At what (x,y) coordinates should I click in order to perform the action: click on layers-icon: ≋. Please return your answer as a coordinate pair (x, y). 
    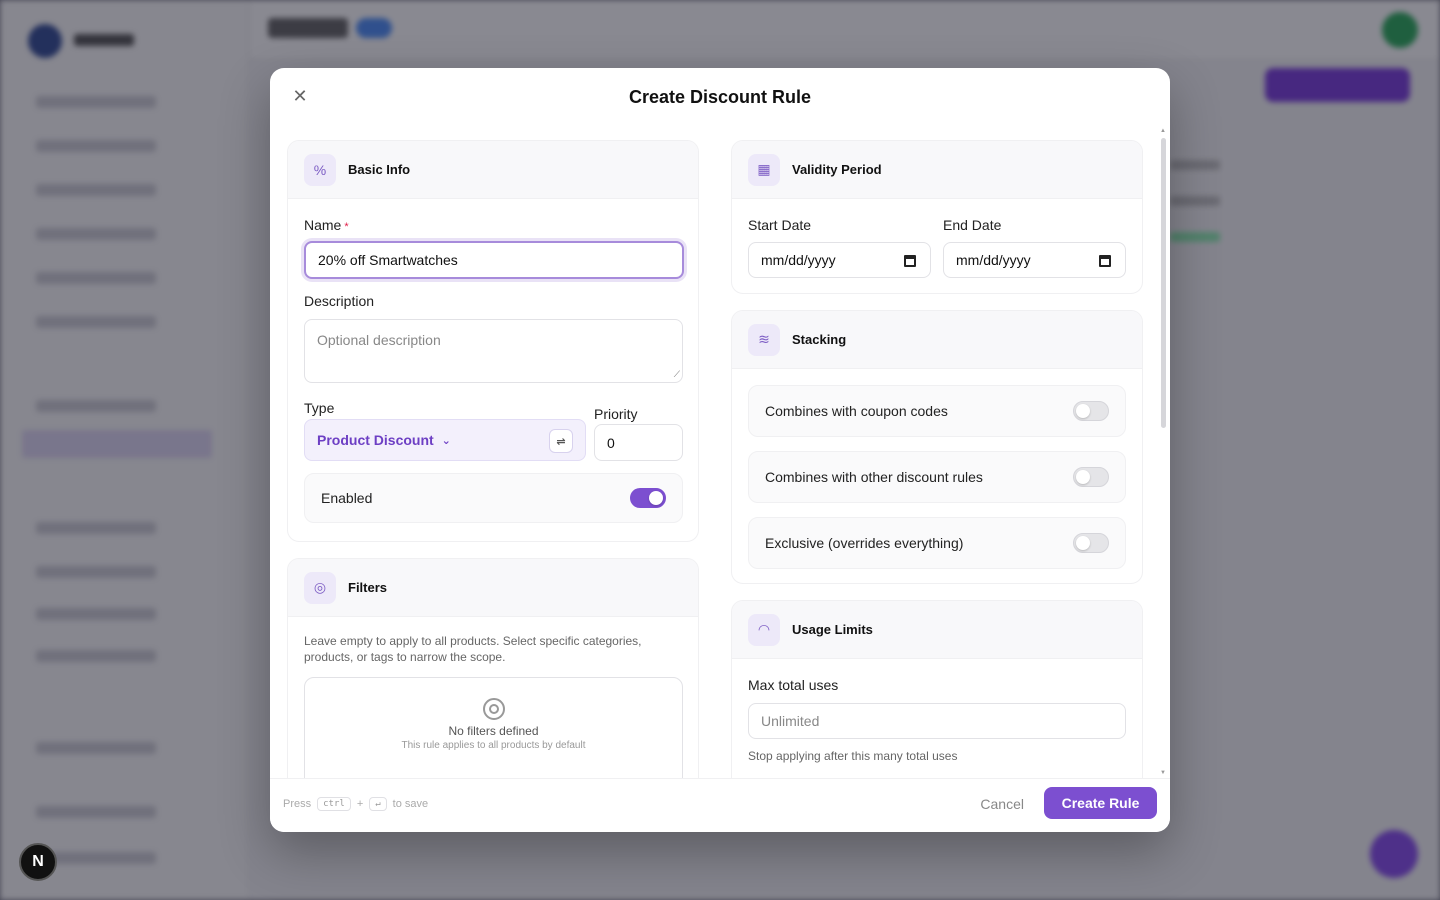
    Looking at the image, I should click on (764, 339).